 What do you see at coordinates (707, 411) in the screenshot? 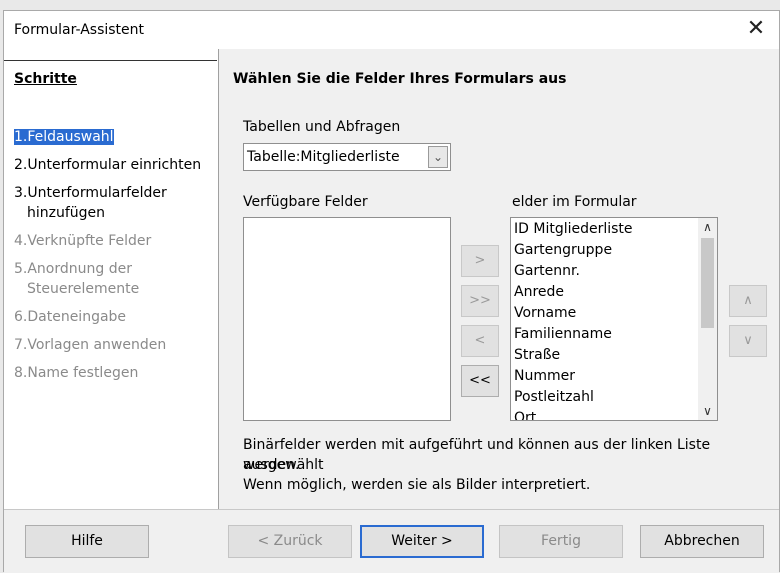
I see `scroll-down-icon: ∨` at bounding box center [707, 411].